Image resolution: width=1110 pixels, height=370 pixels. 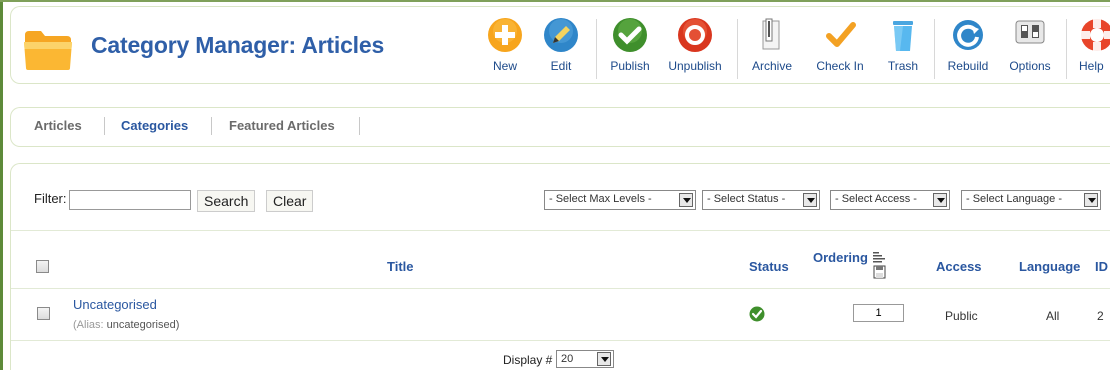 I want to click on new-button: New, so click(x=505, y=45).